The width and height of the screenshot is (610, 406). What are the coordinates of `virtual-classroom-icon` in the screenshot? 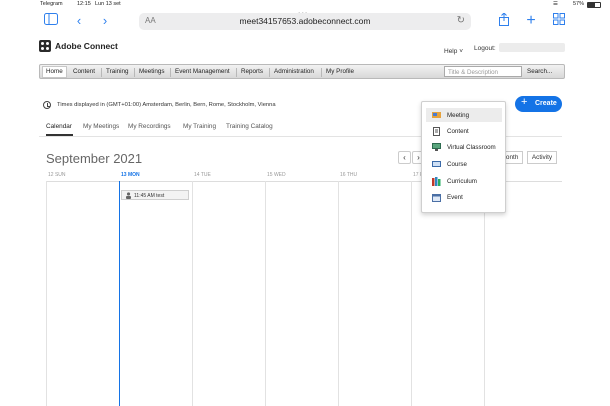 It's located at (436, 147).